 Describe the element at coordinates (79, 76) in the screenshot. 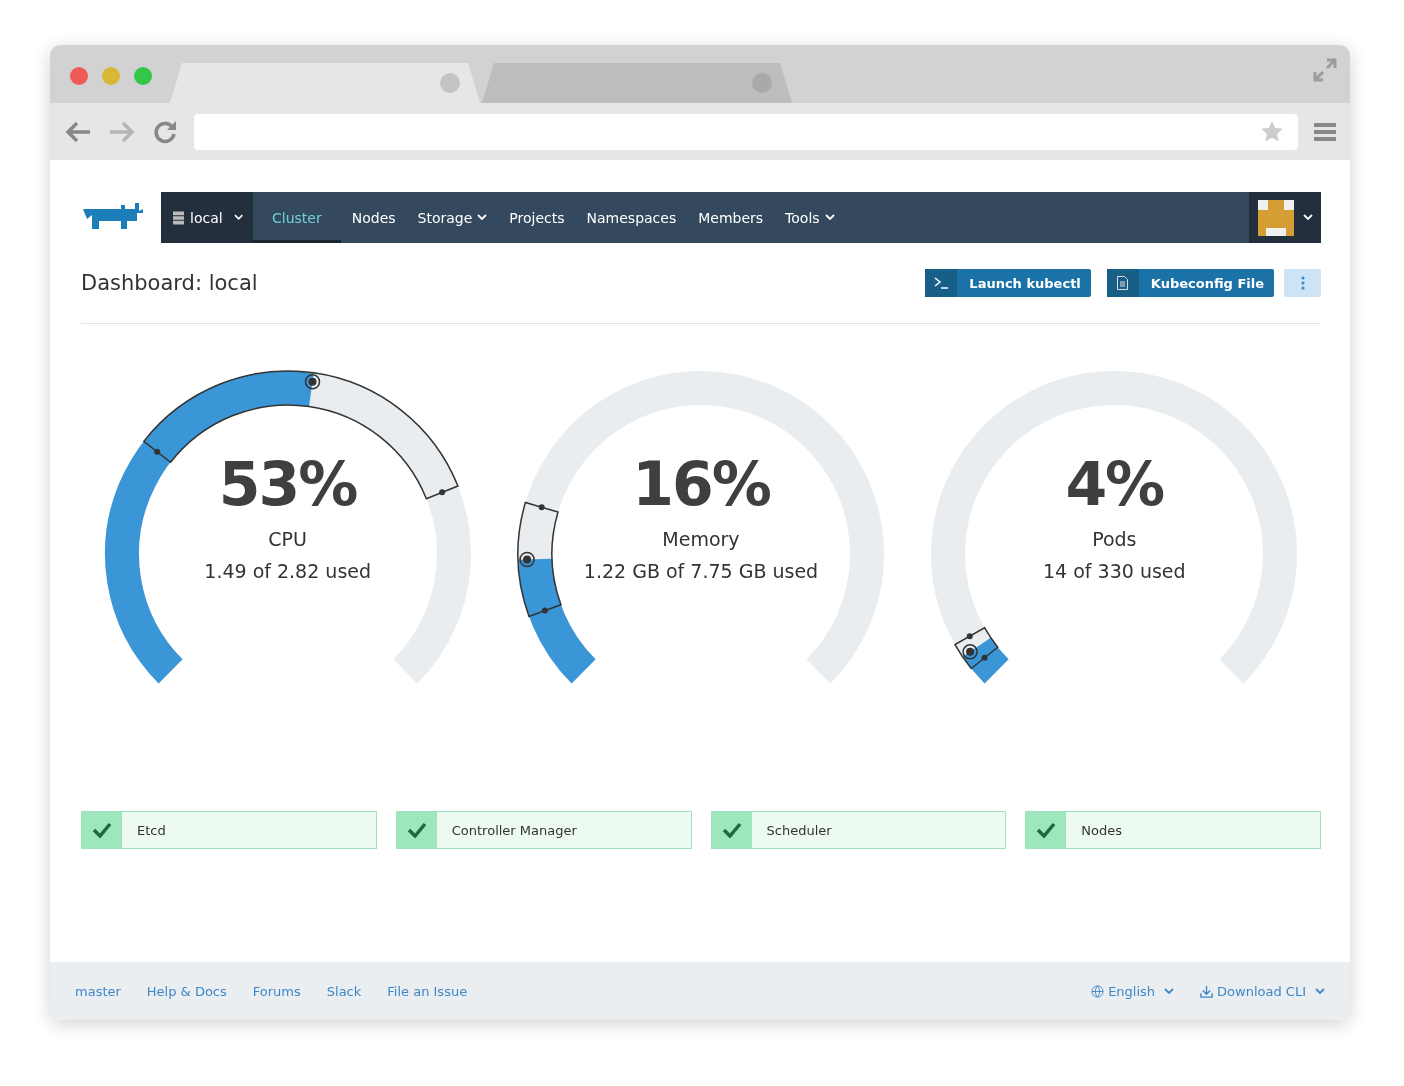

I see `close-window-icon` at that location.